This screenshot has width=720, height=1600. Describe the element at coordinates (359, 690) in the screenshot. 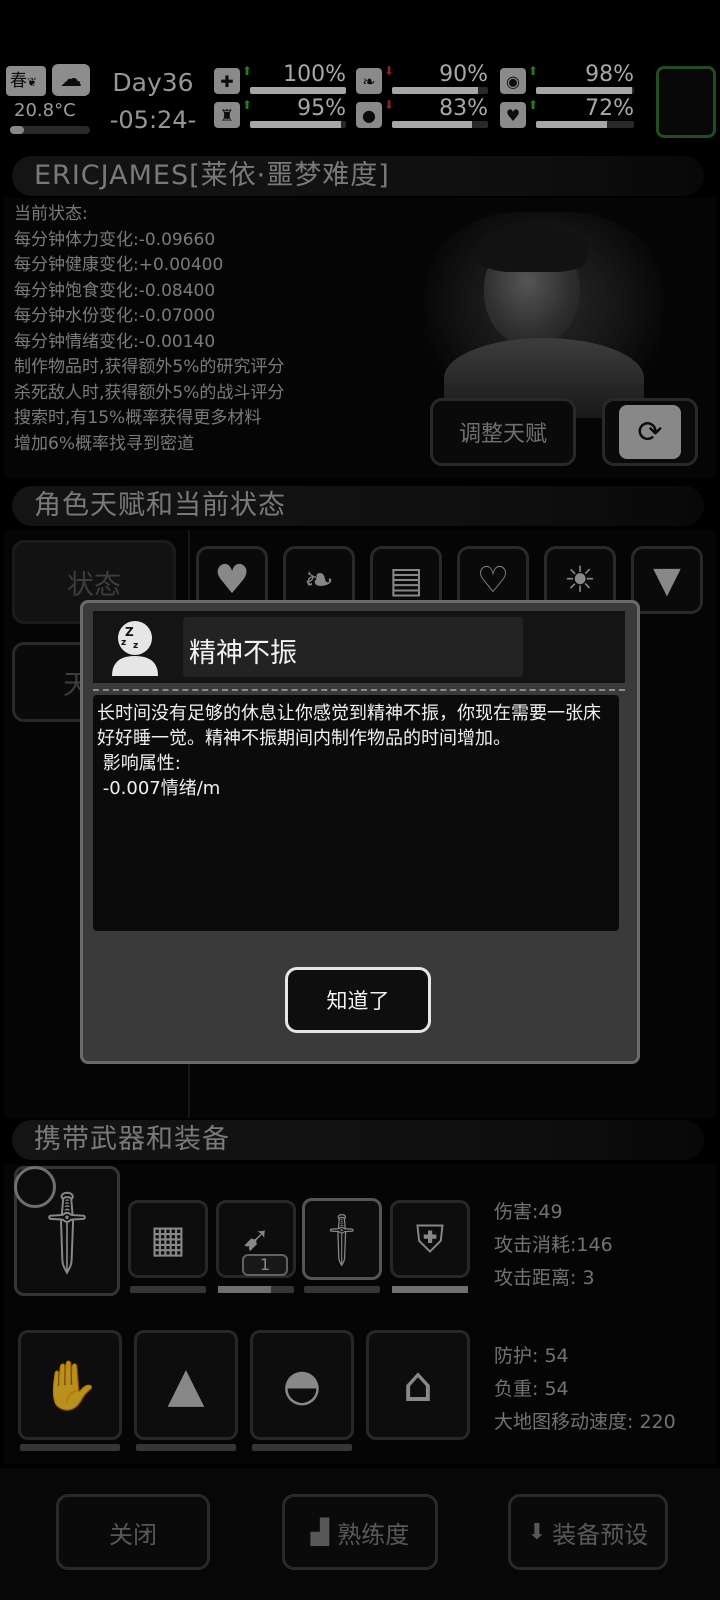

I see `dialog-divider` at that location.